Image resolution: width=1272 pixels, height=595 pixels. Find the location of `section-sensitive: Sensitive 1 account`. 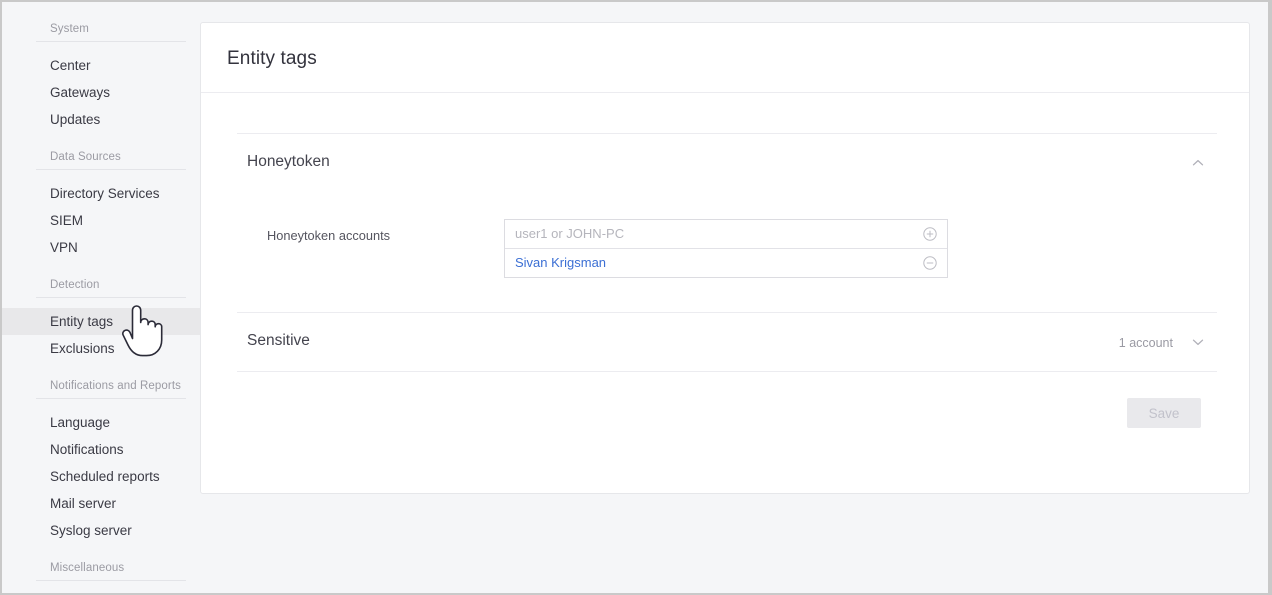

section-sensitive: Sensitive 1 account is located at coordinates (725, 342).